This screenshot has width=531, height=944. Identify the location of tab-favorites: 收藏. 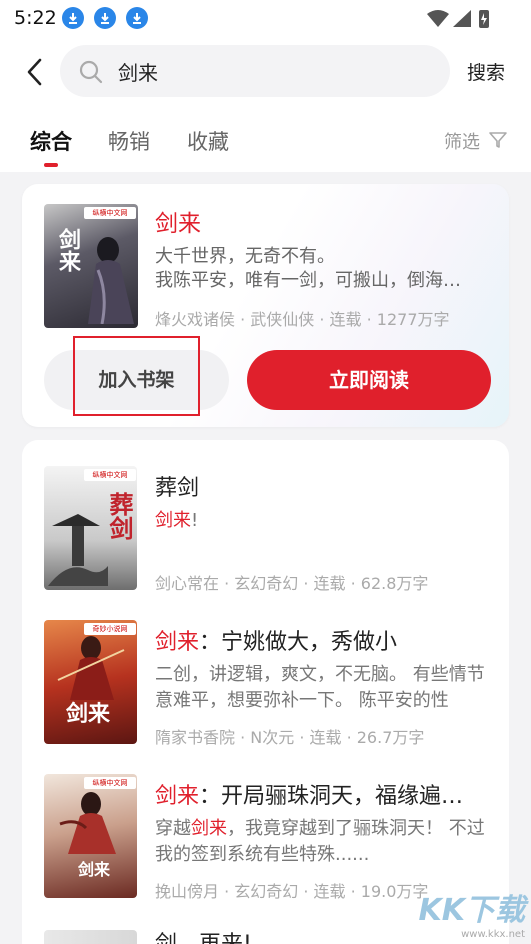
(208, 141).